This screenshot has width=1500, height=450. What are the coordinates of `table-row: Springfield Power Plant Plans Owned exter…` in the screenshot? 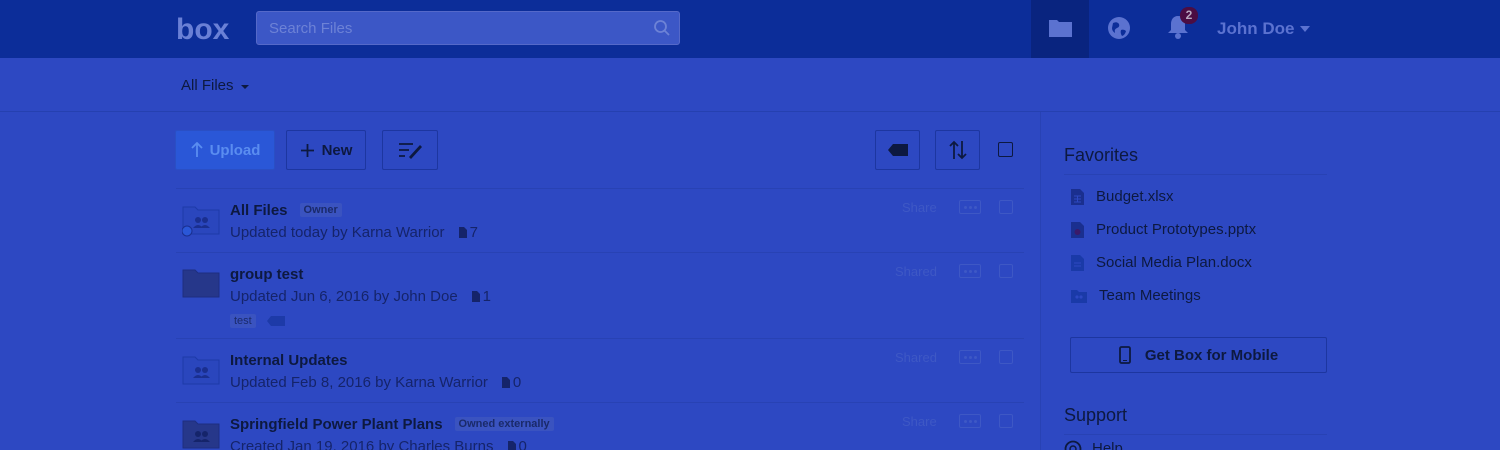 It's located at (600, 426).